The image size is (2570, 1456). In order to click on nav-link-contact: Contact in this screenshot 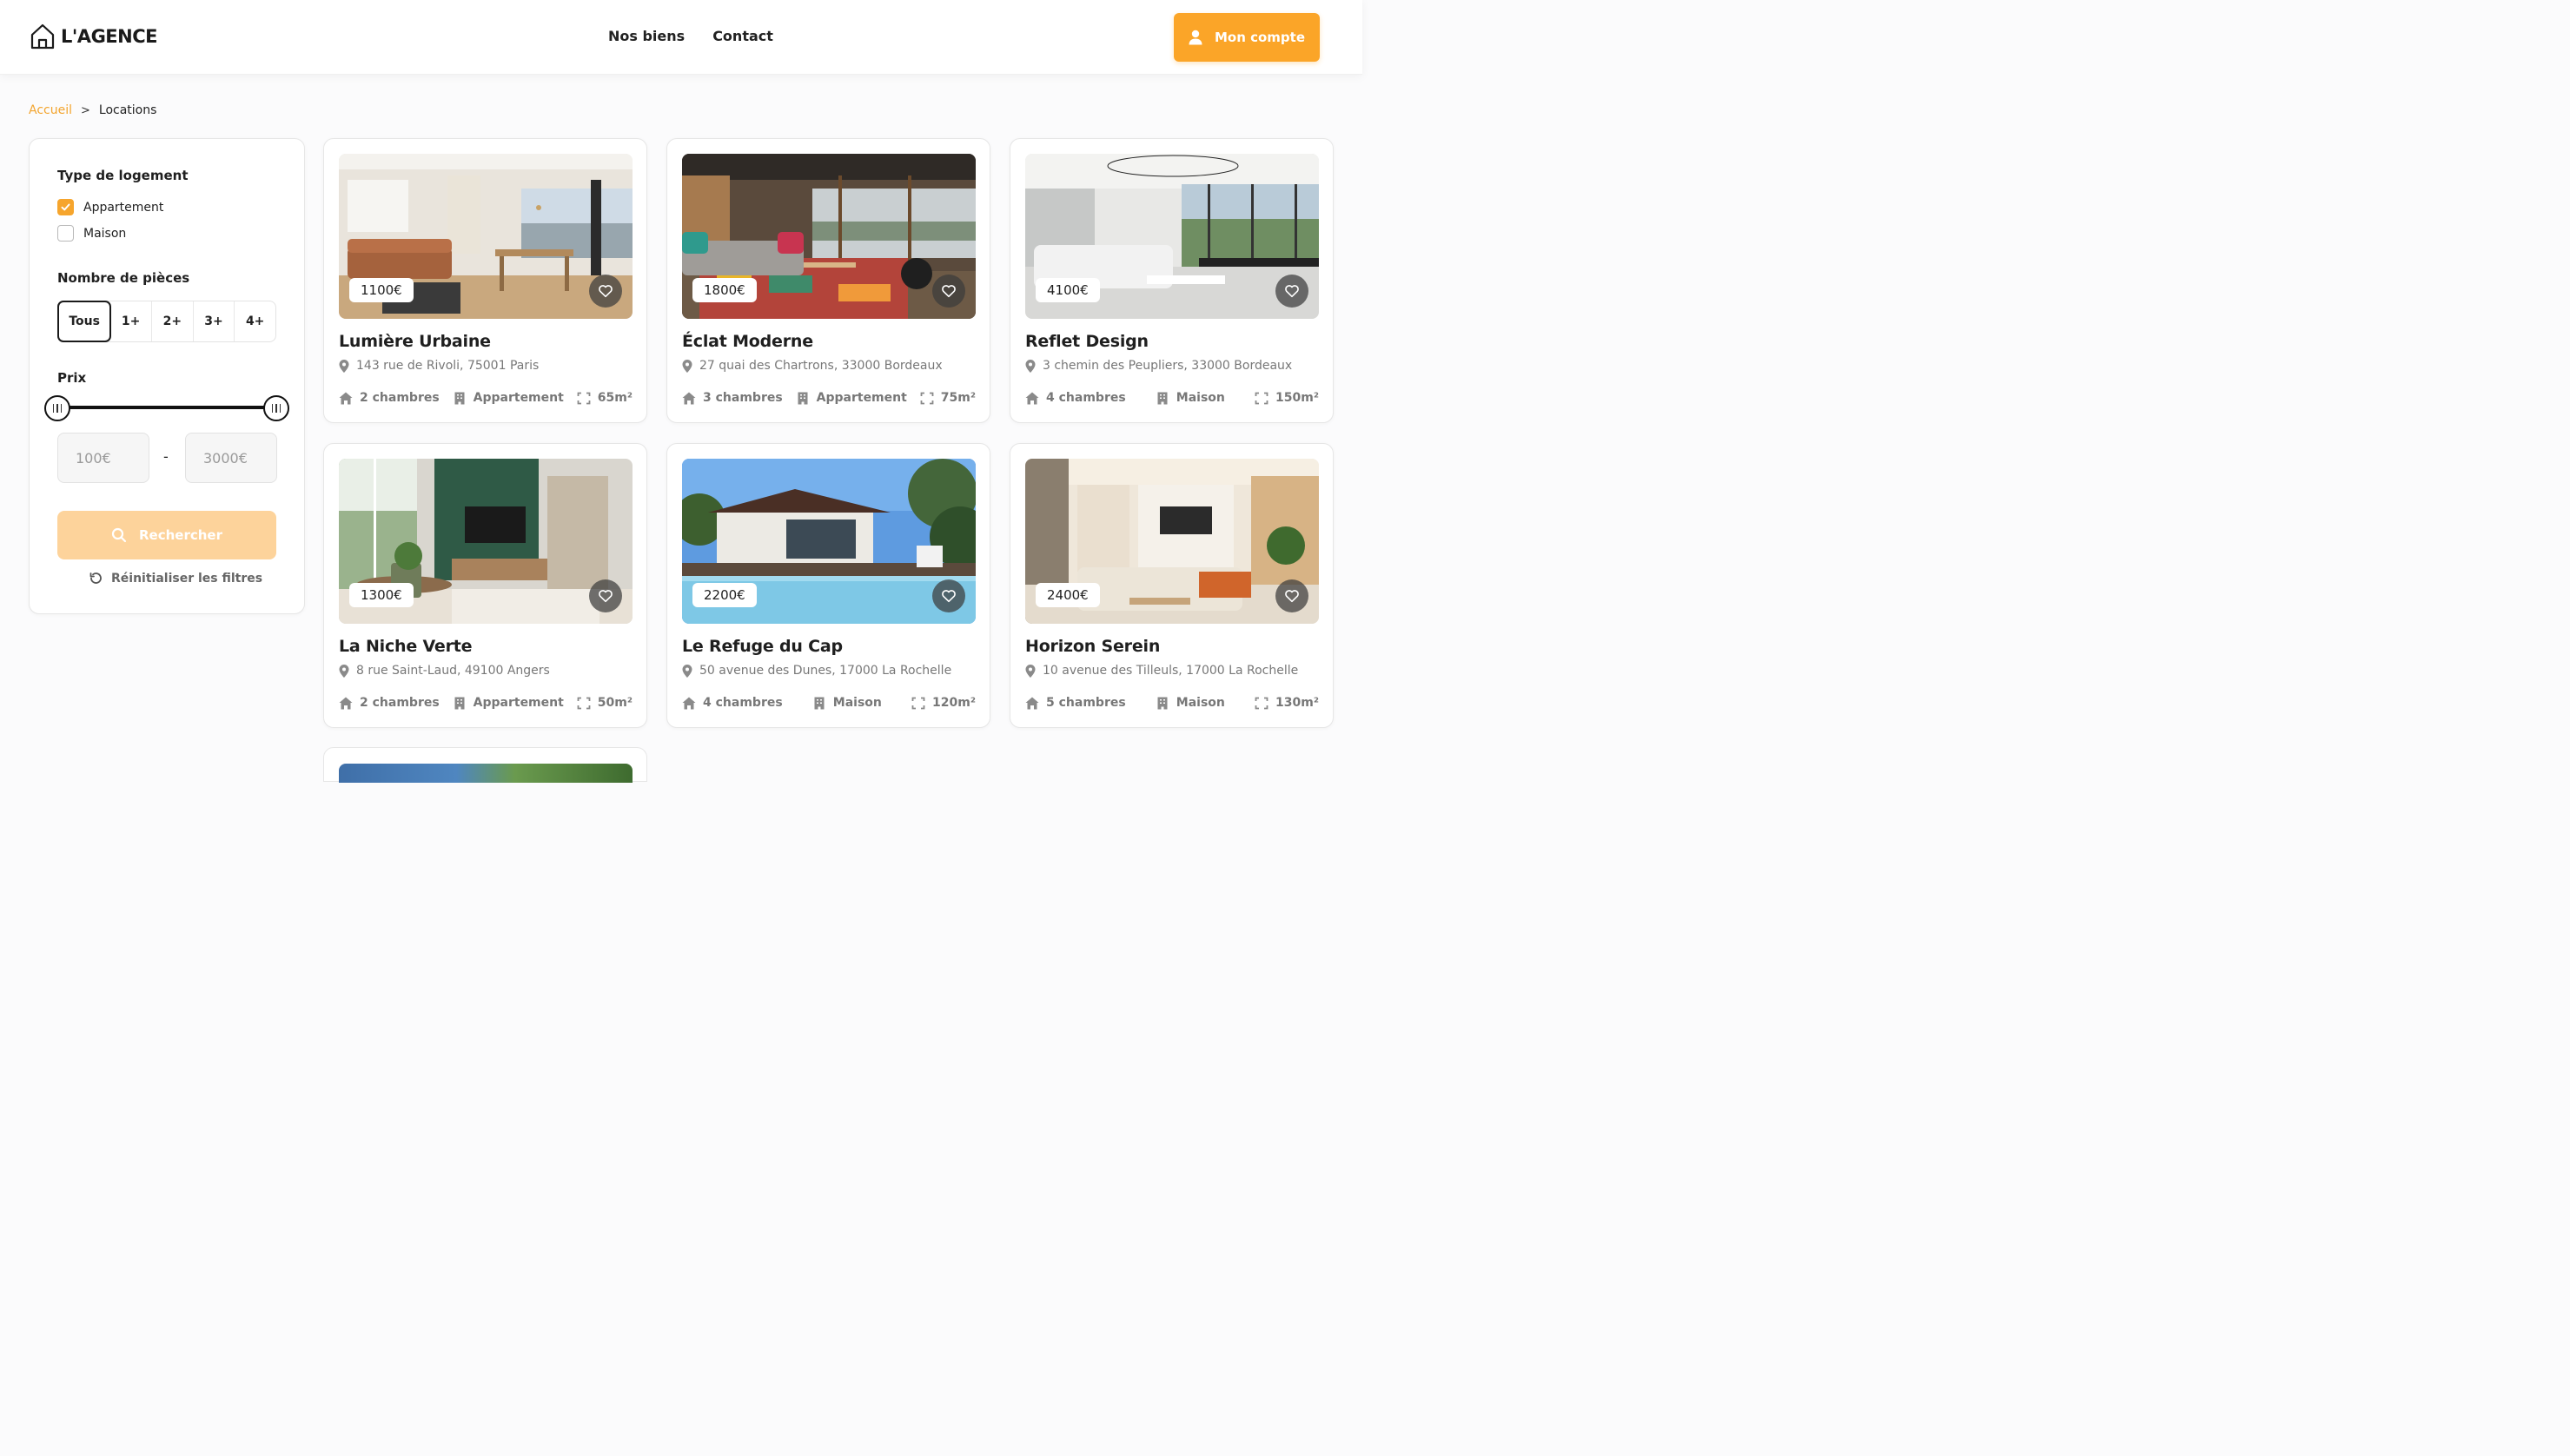, I will do `click(742, 36)`.